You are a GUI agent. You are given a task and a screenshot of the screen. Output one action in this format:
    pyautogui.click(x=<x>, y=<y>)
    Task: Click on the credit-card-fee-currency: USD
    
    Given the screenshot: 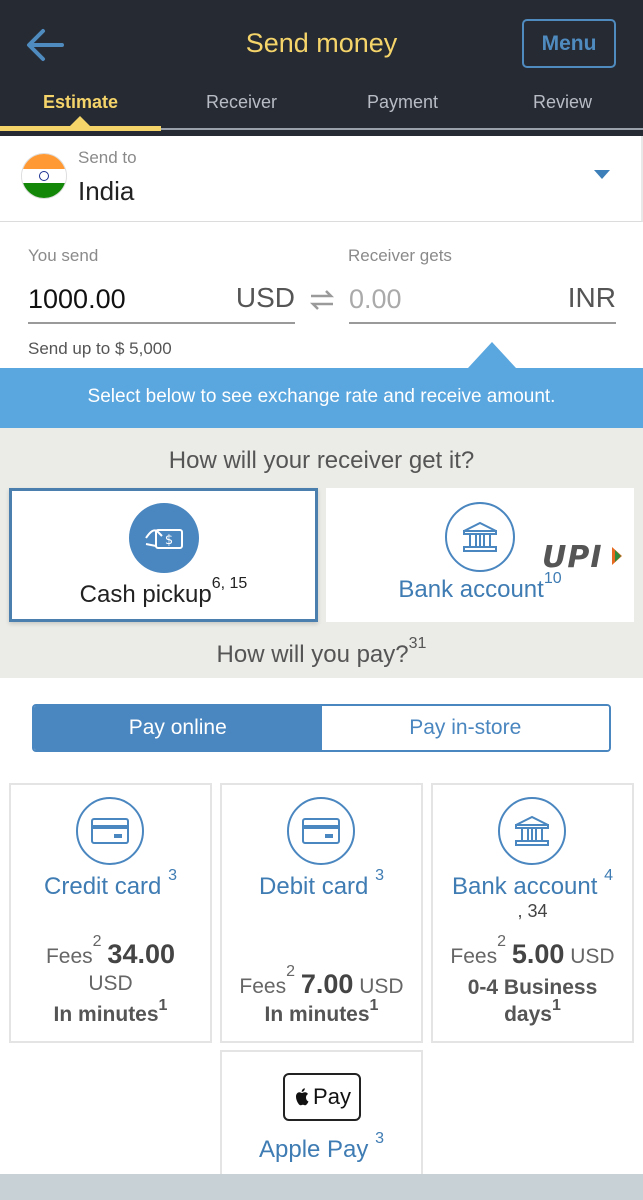 What is the action you would take?
    pyautogui.click(x=110, y=983)
    